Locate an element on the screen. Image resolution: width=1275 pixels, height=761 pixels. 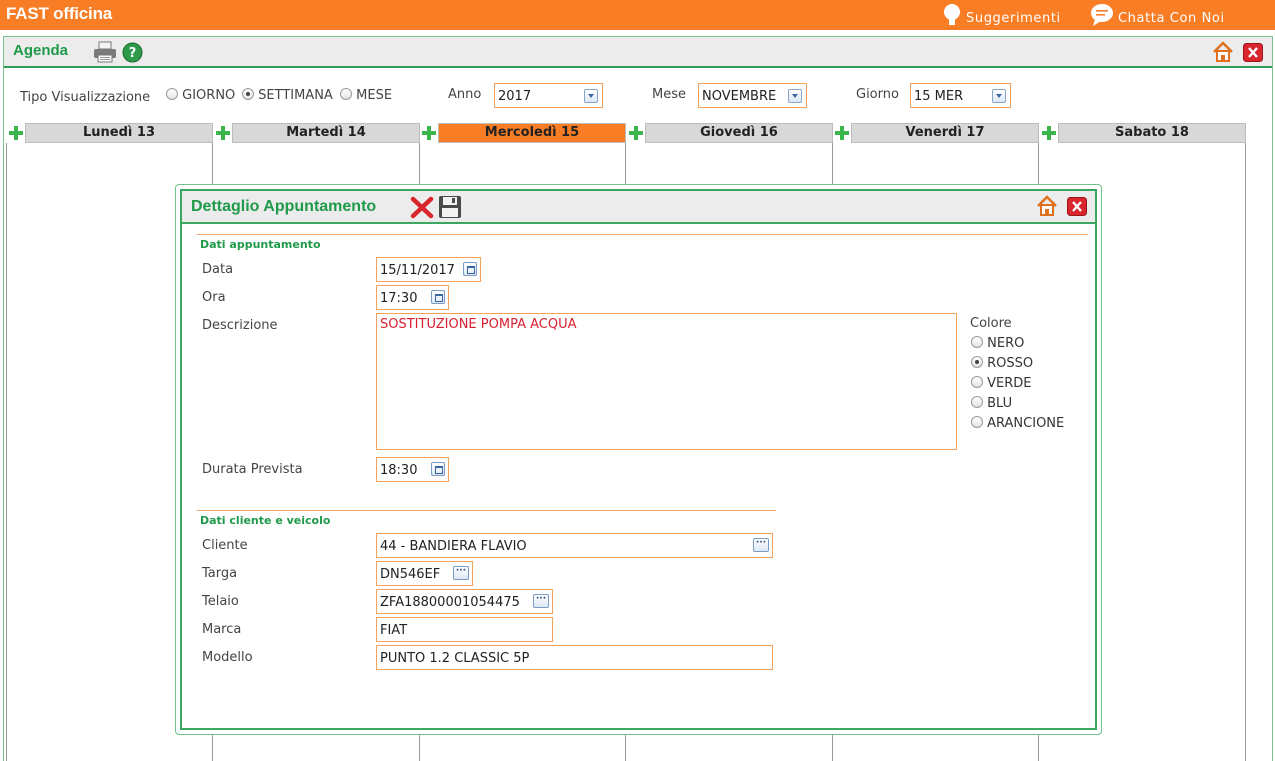
agenda-header: Agenda ? is located at coordinates (638, 52).